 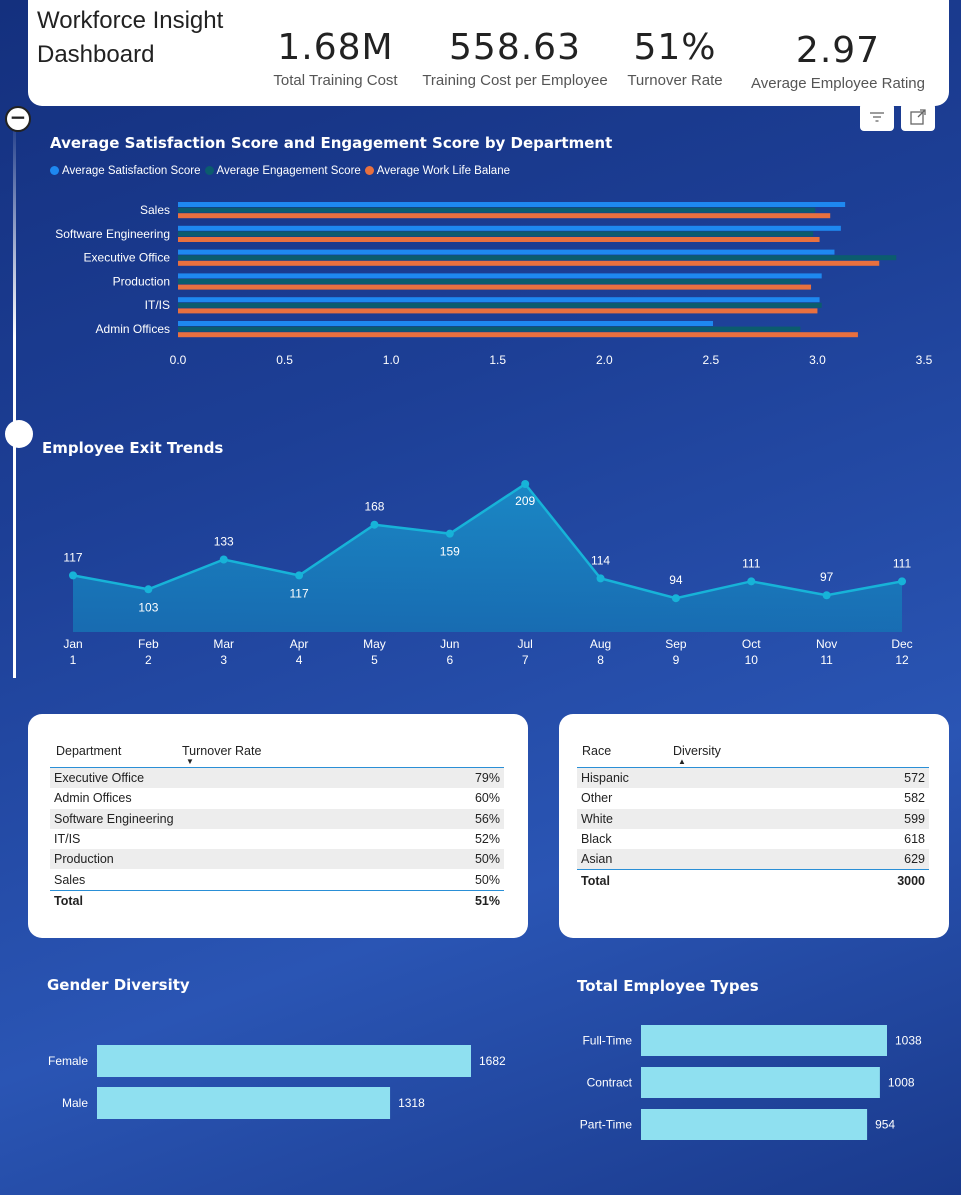 I want to click on column-header-turnover-rate: Turnover Rate, so click(x=221, y=751).